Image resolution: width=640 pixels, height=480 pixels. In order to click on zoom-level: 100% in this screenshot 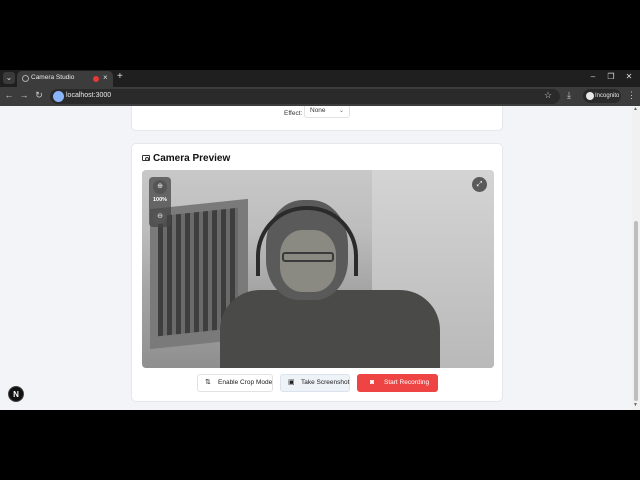, I will do `click(160, 200)`.